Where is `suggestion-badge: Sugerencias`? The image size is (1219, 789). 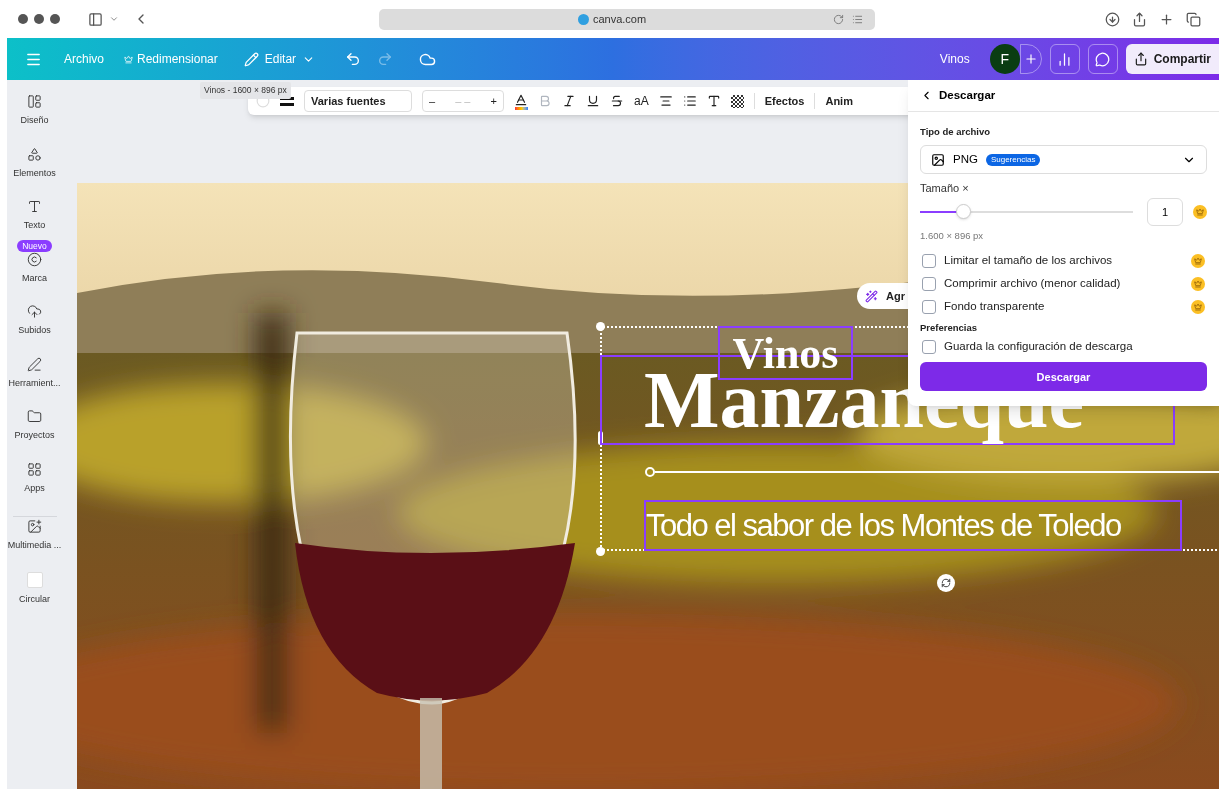
suggestion-badge: Sugerencias is located at coordinates (1013, 159).